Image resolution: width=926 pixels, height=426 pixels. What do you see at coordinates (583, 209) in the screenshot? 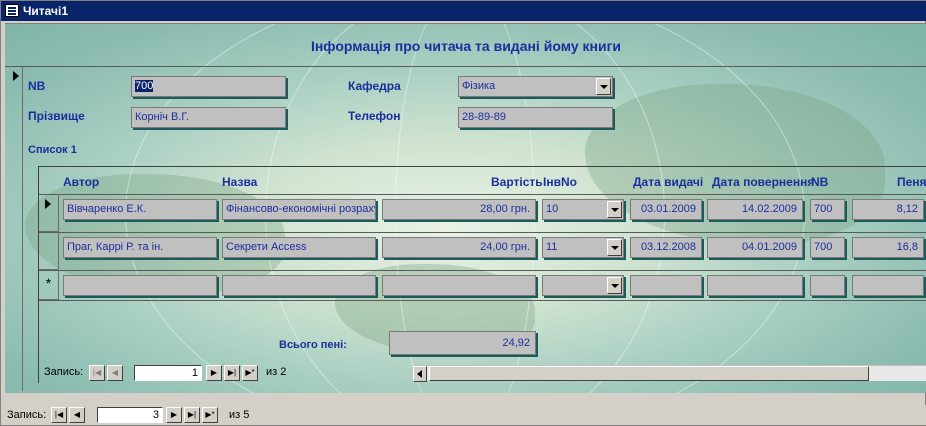
I see `inv-select: 10` at bounding box center [583, 209].